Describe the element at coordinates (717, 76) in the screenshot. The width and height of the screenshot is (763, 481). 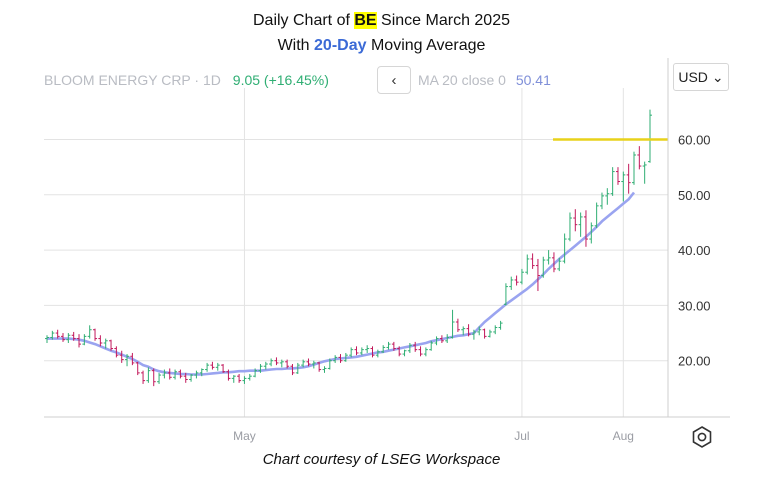
I see `chevron-down-icon: ⌄` at that location.